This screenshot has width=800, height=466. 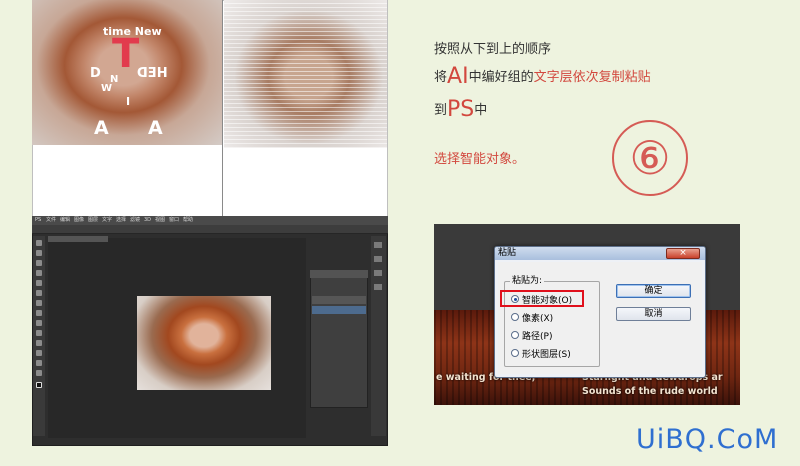 I want to click on step-number-badge: ⑥, so click(x=650, y=158).